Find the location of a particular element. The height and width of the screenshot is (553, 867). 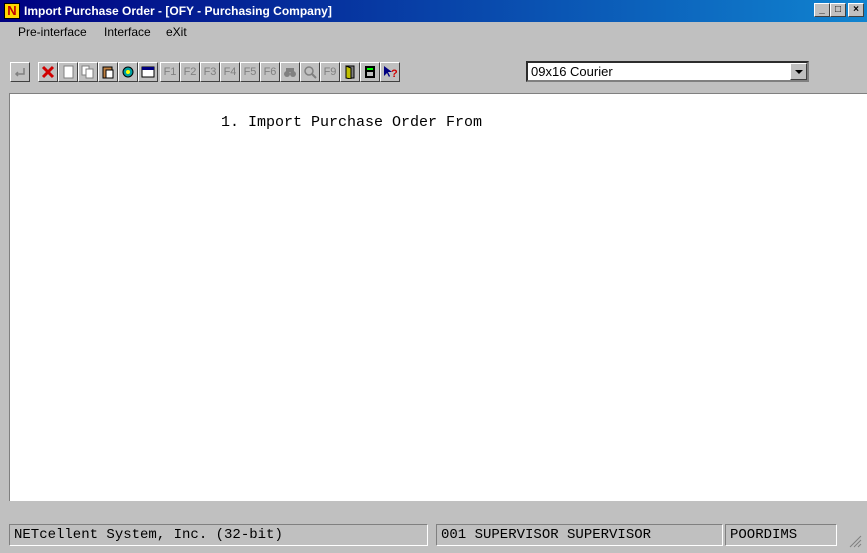

enter-icon is located at coordinates (19, 72).